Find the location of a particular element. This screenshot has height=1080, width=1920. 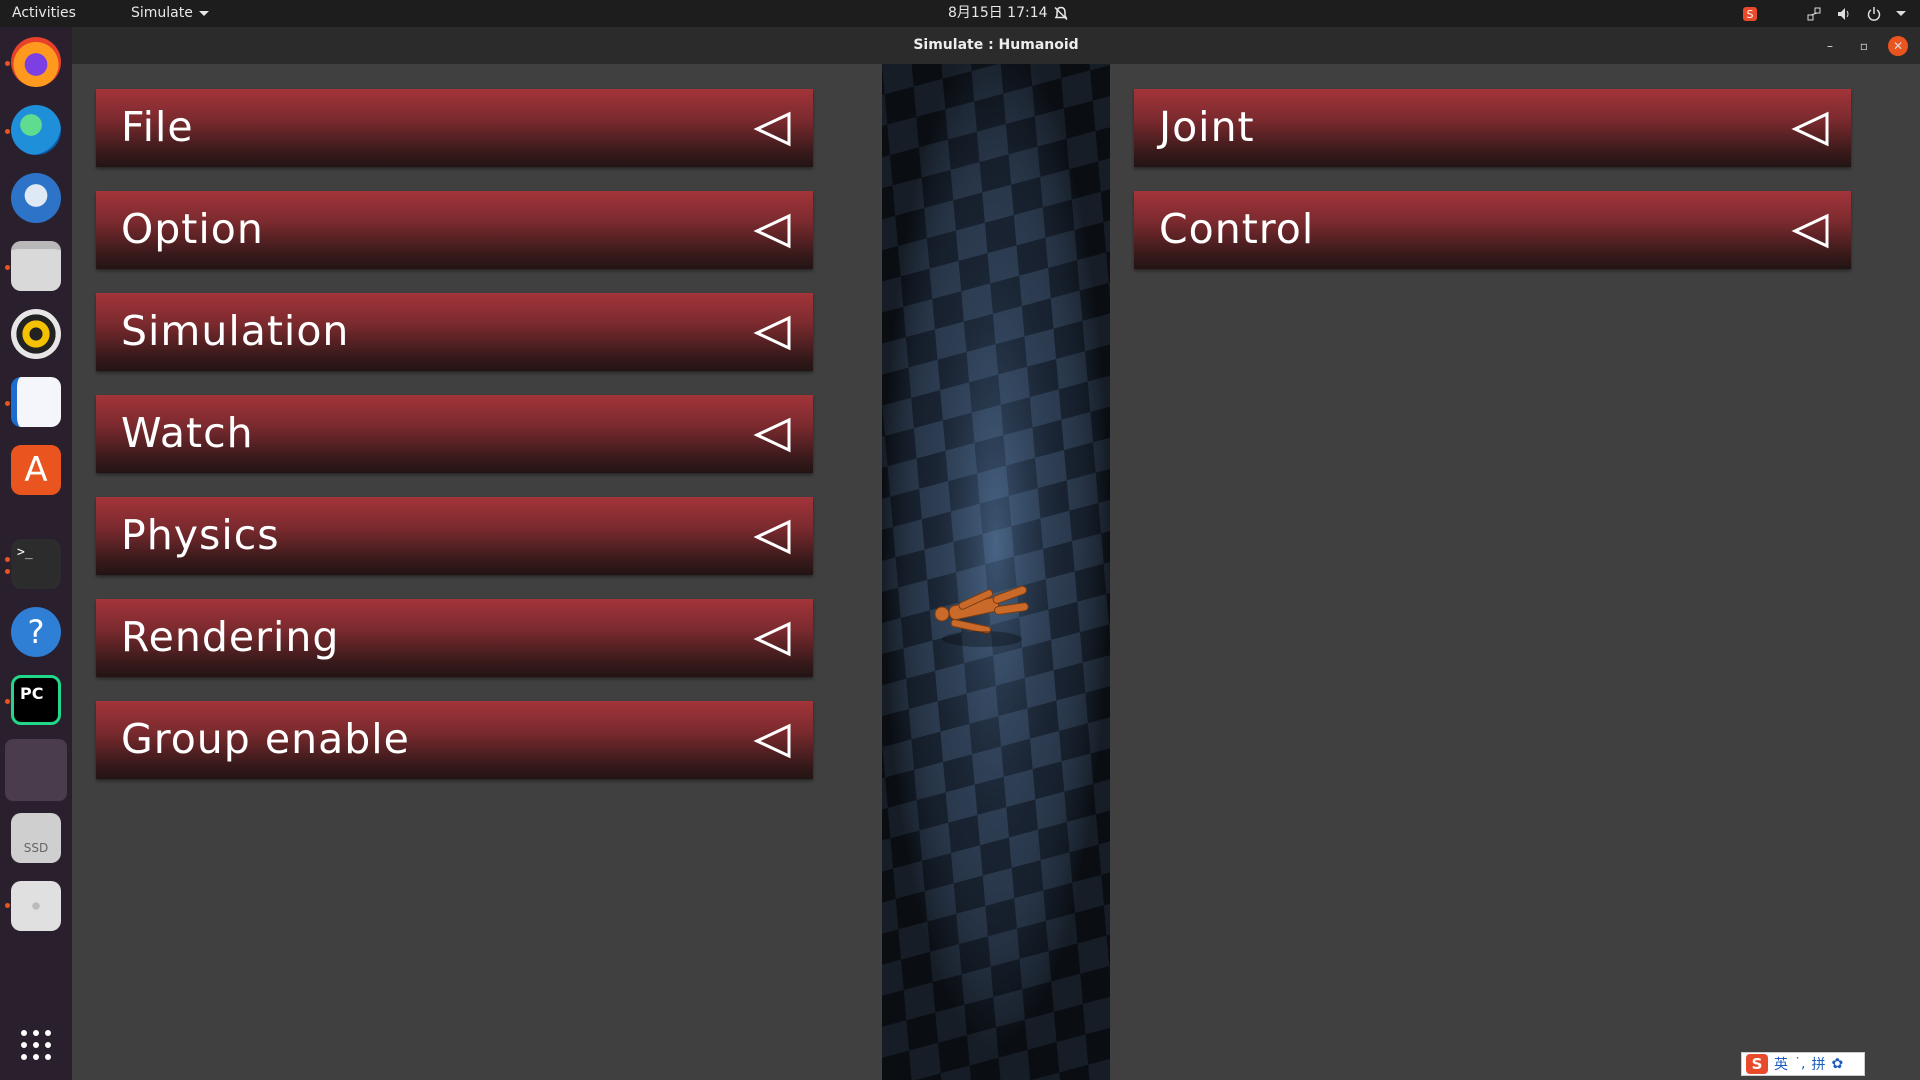

checkerboard-floor is located at coordinates (996, 572).